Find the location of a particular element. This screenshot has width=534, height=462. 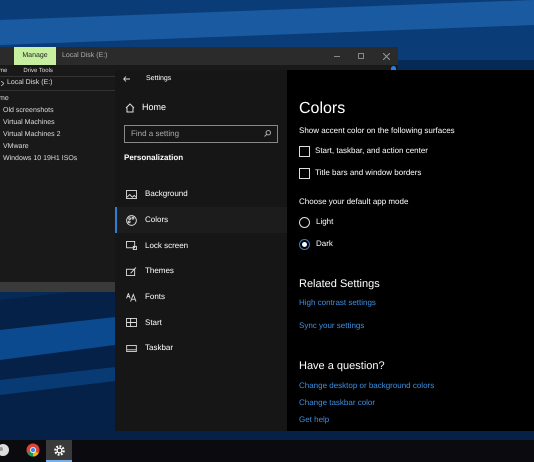

accent-label: Show accent color on the following surfaces is located at coordinates (377, 131).